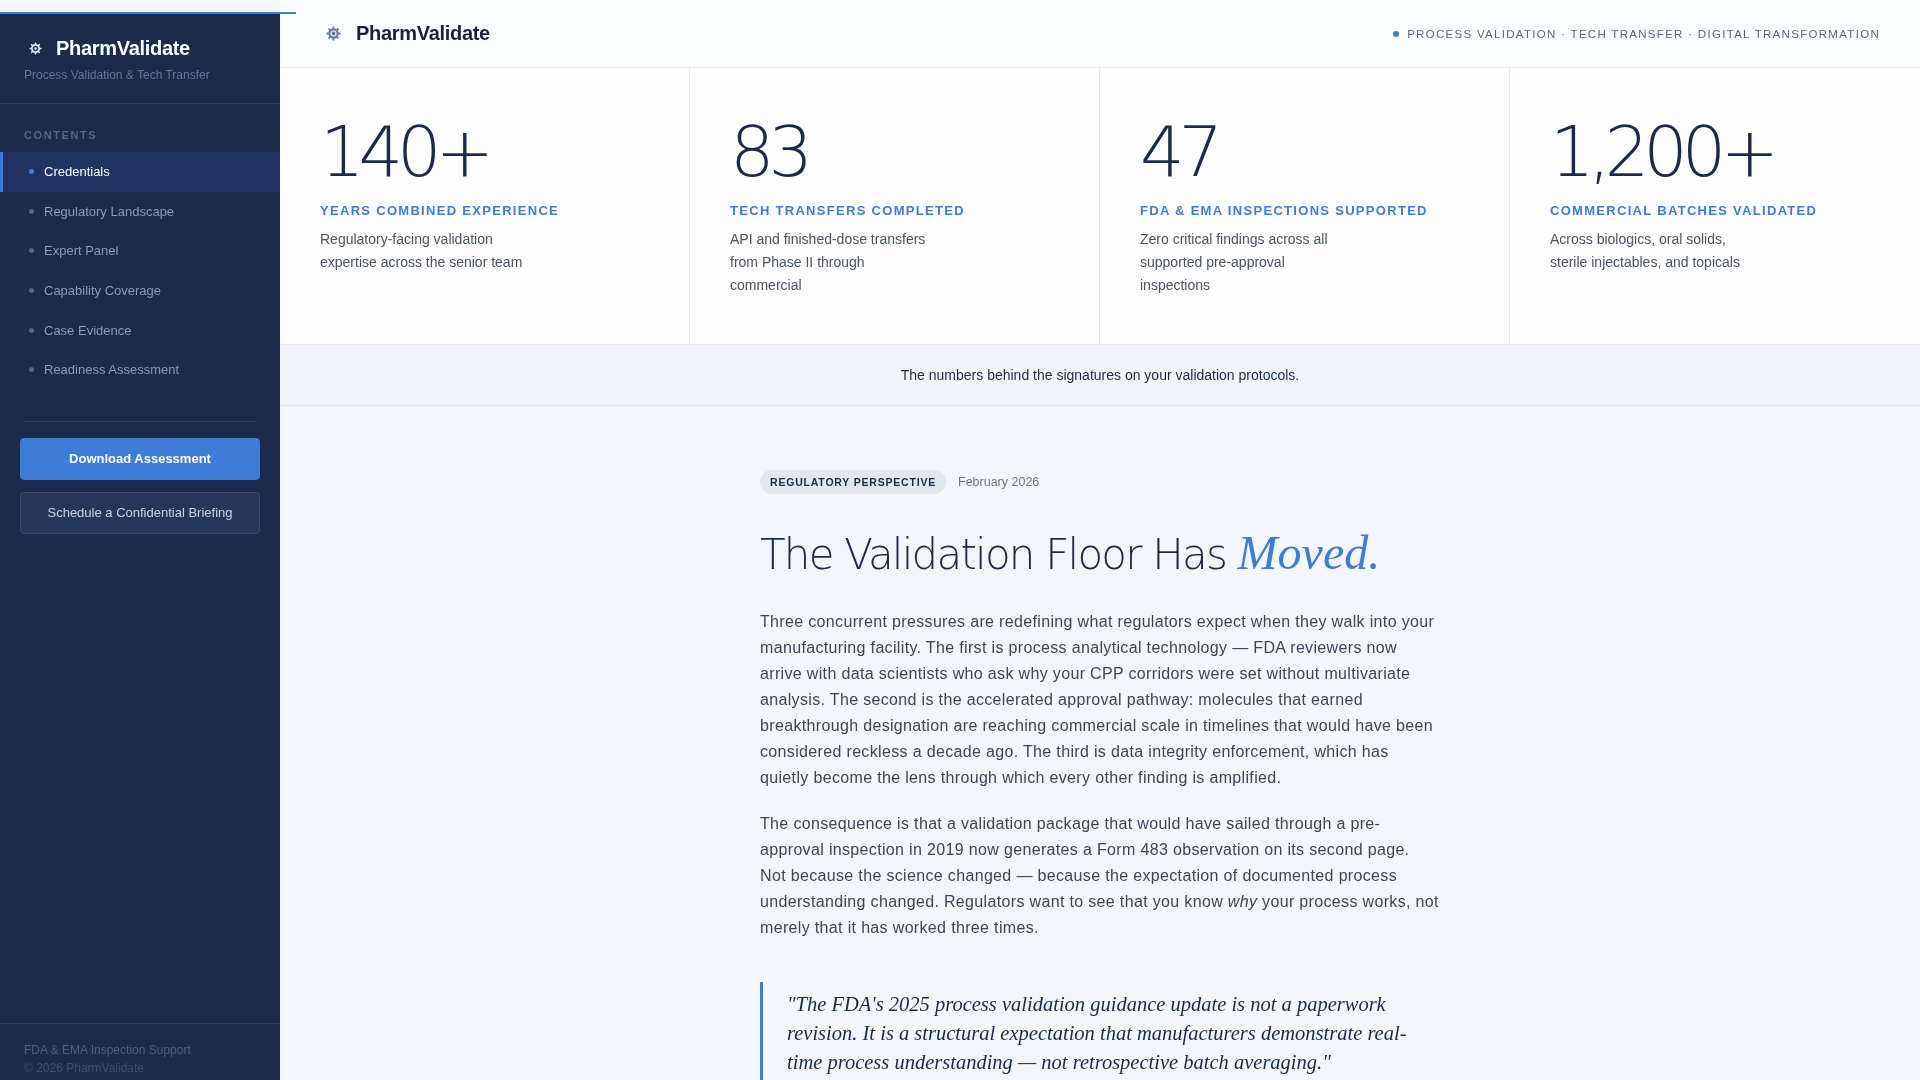  I want to click on article-headline: The Validation Floor Has Moved., so click(1070, 553).